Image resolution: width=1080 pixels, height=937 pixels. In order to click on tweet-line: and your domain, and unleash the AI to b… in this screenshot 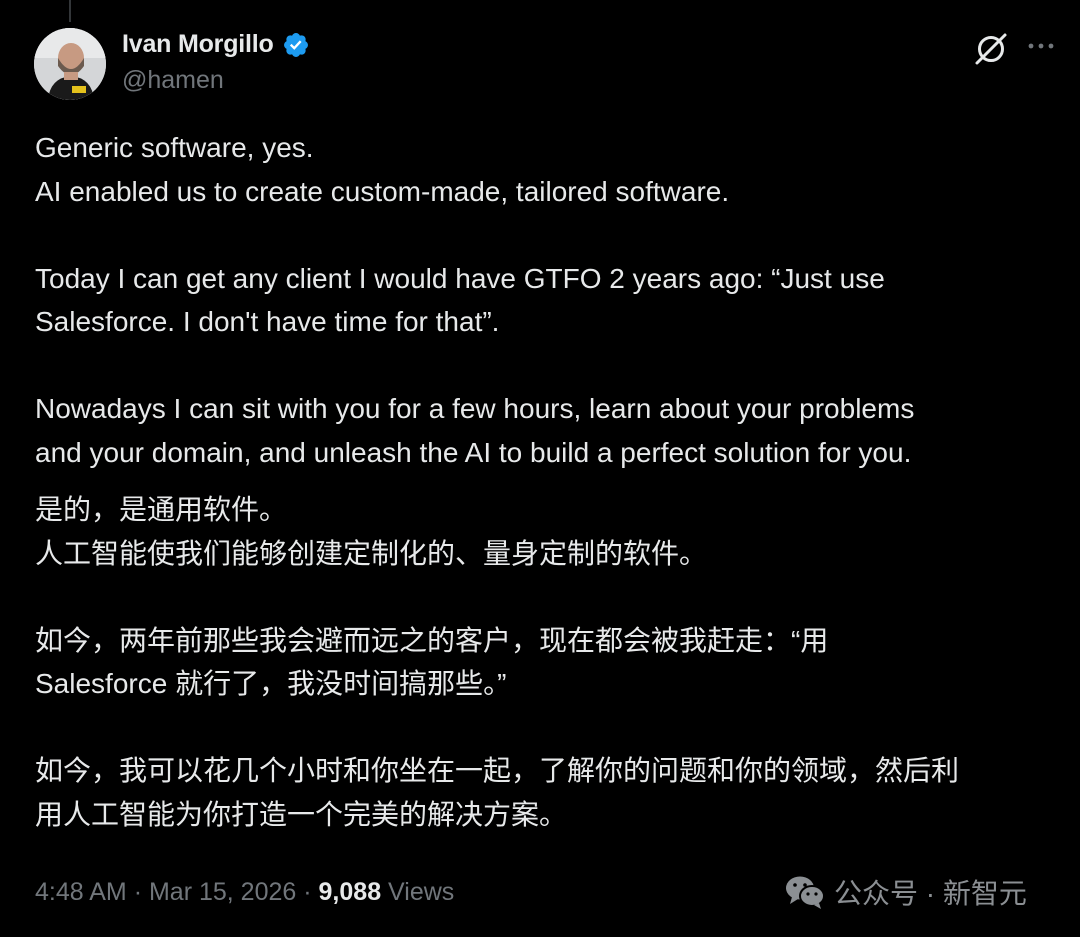, I will do `click(473, 452)`.